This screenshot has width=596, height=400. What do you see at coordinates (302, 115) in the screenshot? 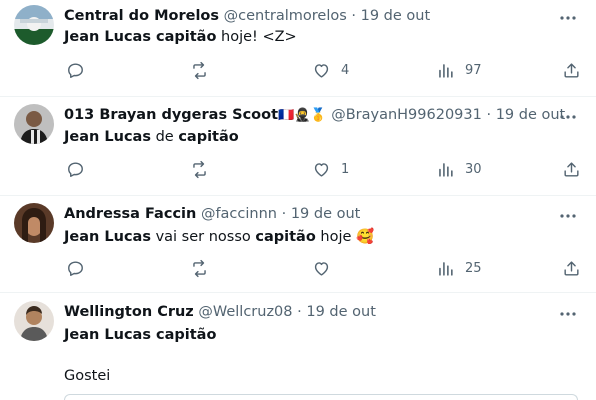
I see `name-emojis: 🇫🇷🥷🥇` at bounding box center [302, 115].